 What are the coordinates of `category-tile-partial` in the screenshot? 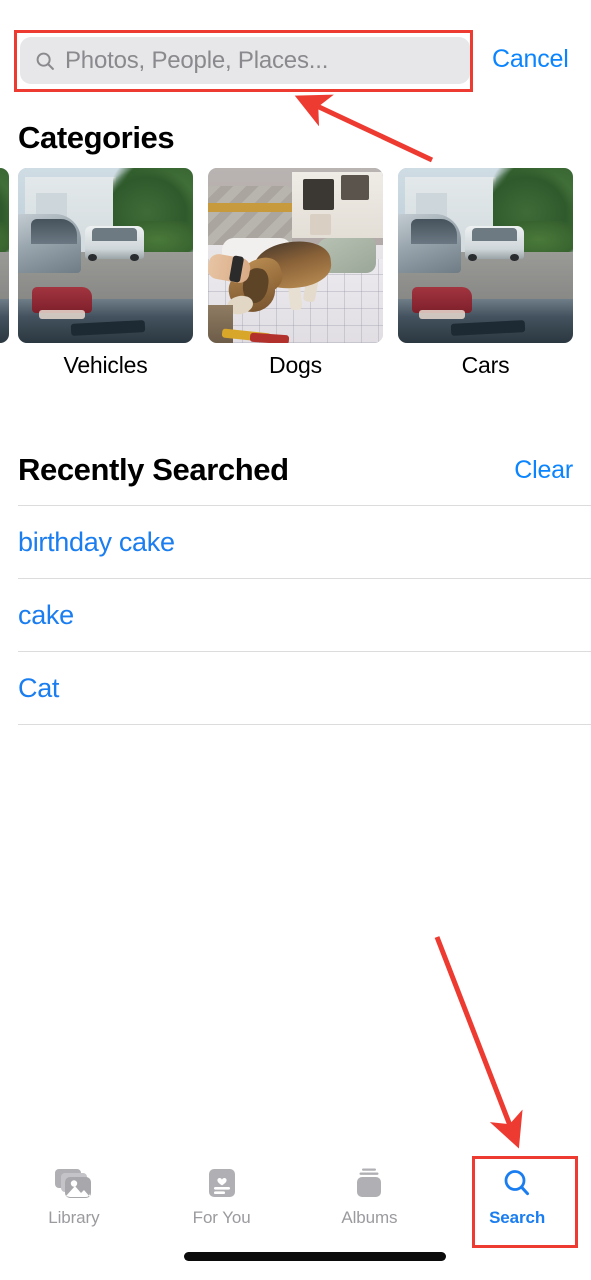 It's located at (4, 260).